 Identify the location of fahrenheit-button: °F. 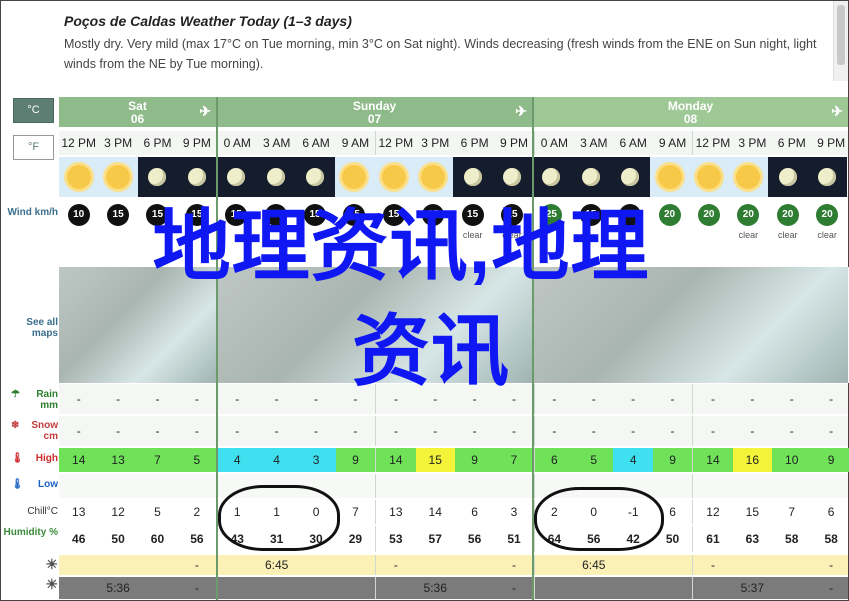
(33, 147).